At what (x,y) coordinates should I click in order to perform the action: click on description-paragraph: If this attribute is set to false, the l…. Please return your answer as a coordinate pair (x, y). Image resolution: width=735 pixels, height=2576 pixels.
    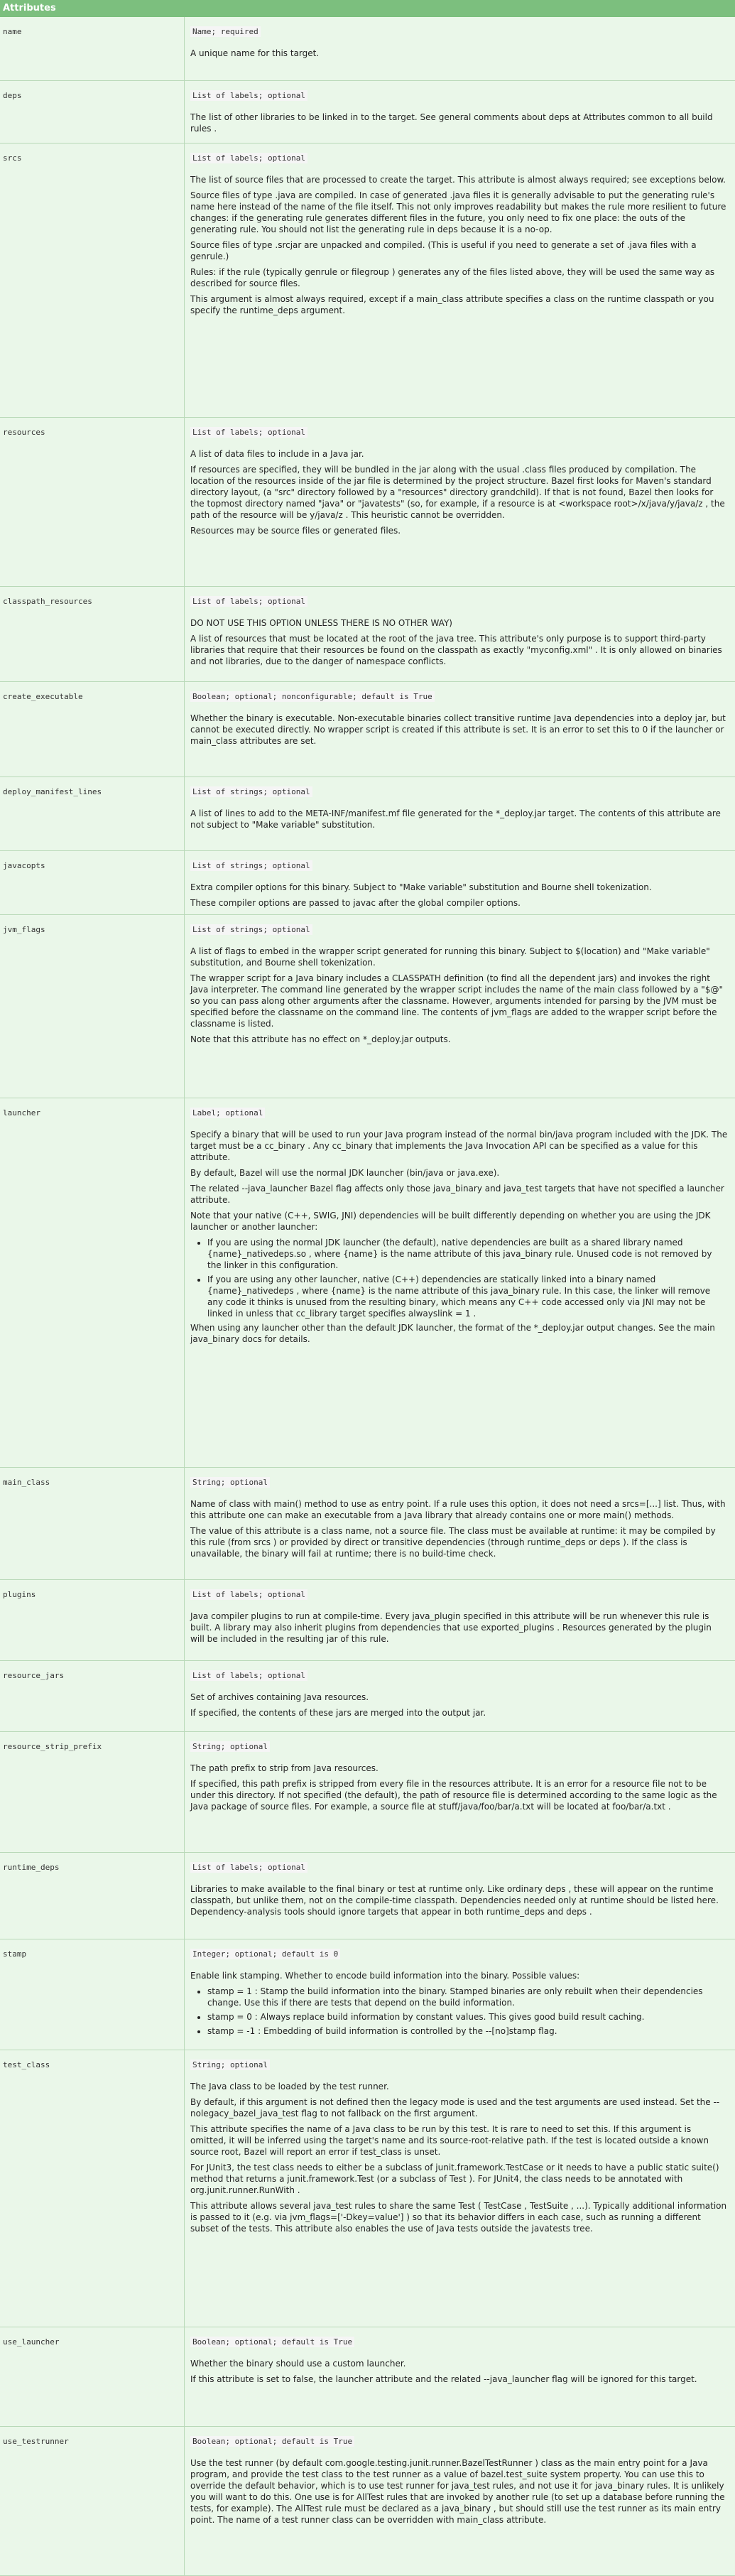
    Looking at the image, I should click on (443, 2379).